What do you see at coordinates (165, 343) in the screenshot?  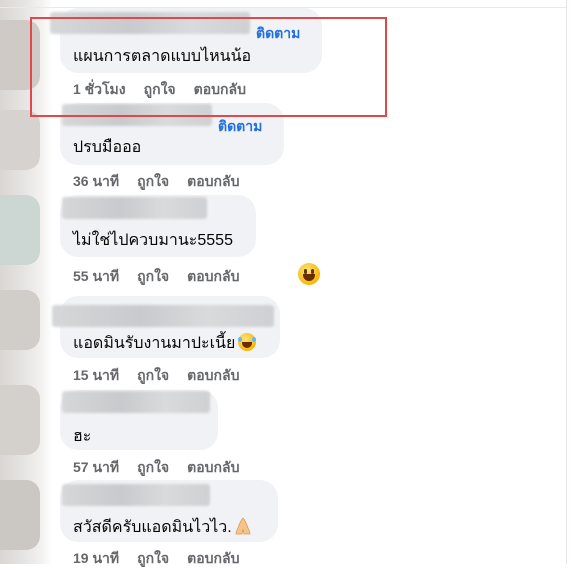 I see `comment-text: แอดมินรับงานมาปะเนี้ย` at bounding box center [165, 343].